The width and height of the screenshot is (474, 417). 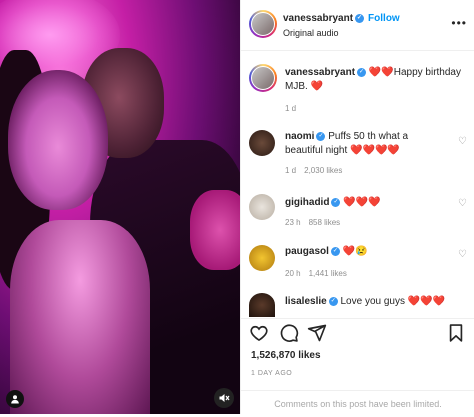 What do you see at coordinates (357, 263) in the screenshot?
I see `comment-item: paugasol ✓ ❤️😢 20 h 1,441 likes ♡` at bounding box center [357, 263].